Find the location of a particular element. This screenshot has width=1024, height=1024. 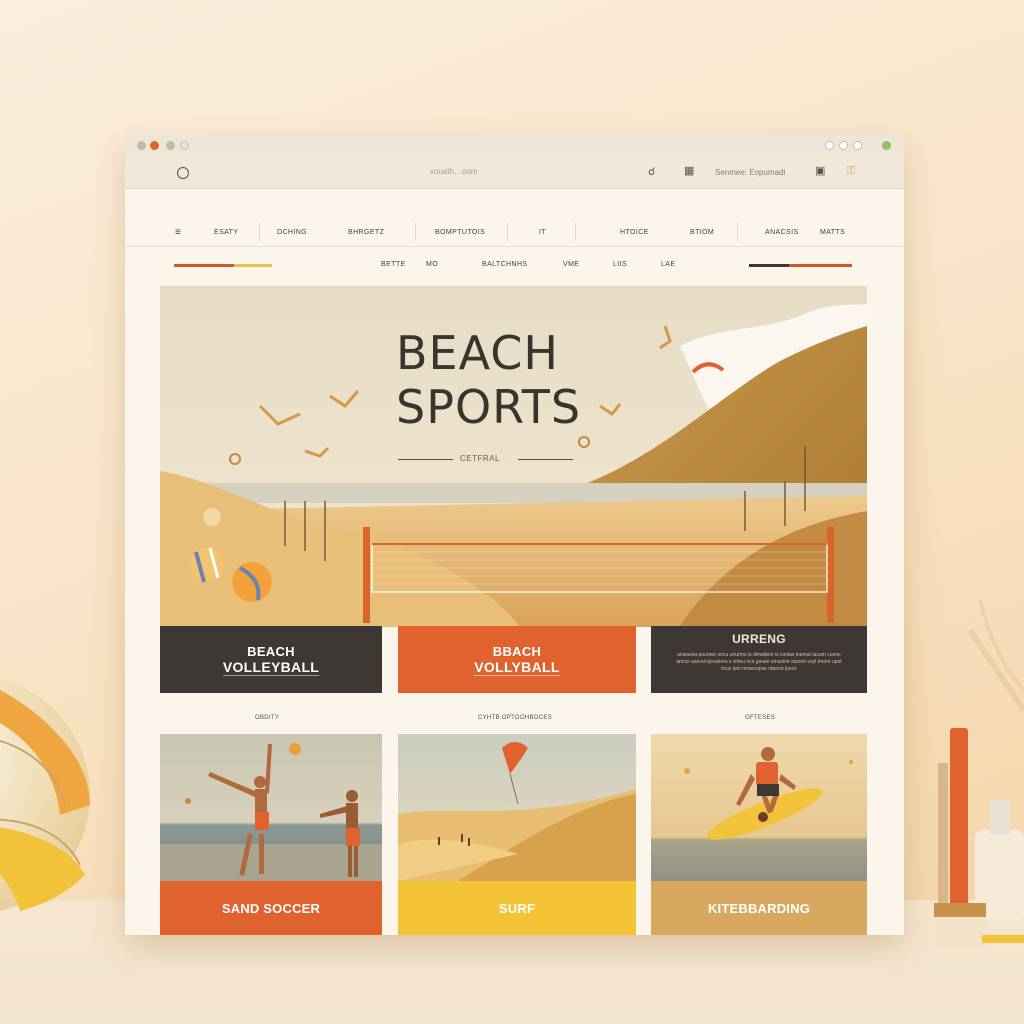

address-input: vouath…oom is located at coordinates (454, 171).